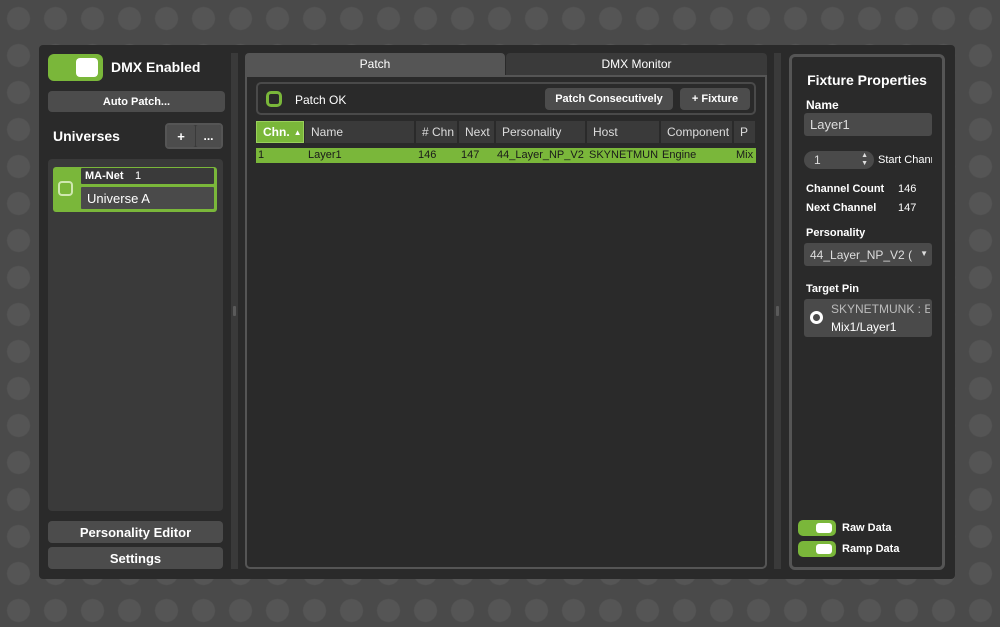  Describe the element at coordinates (540, 155) in the screenshot. I see `cell-personality: 44_Layer_NP_V2` at that location.